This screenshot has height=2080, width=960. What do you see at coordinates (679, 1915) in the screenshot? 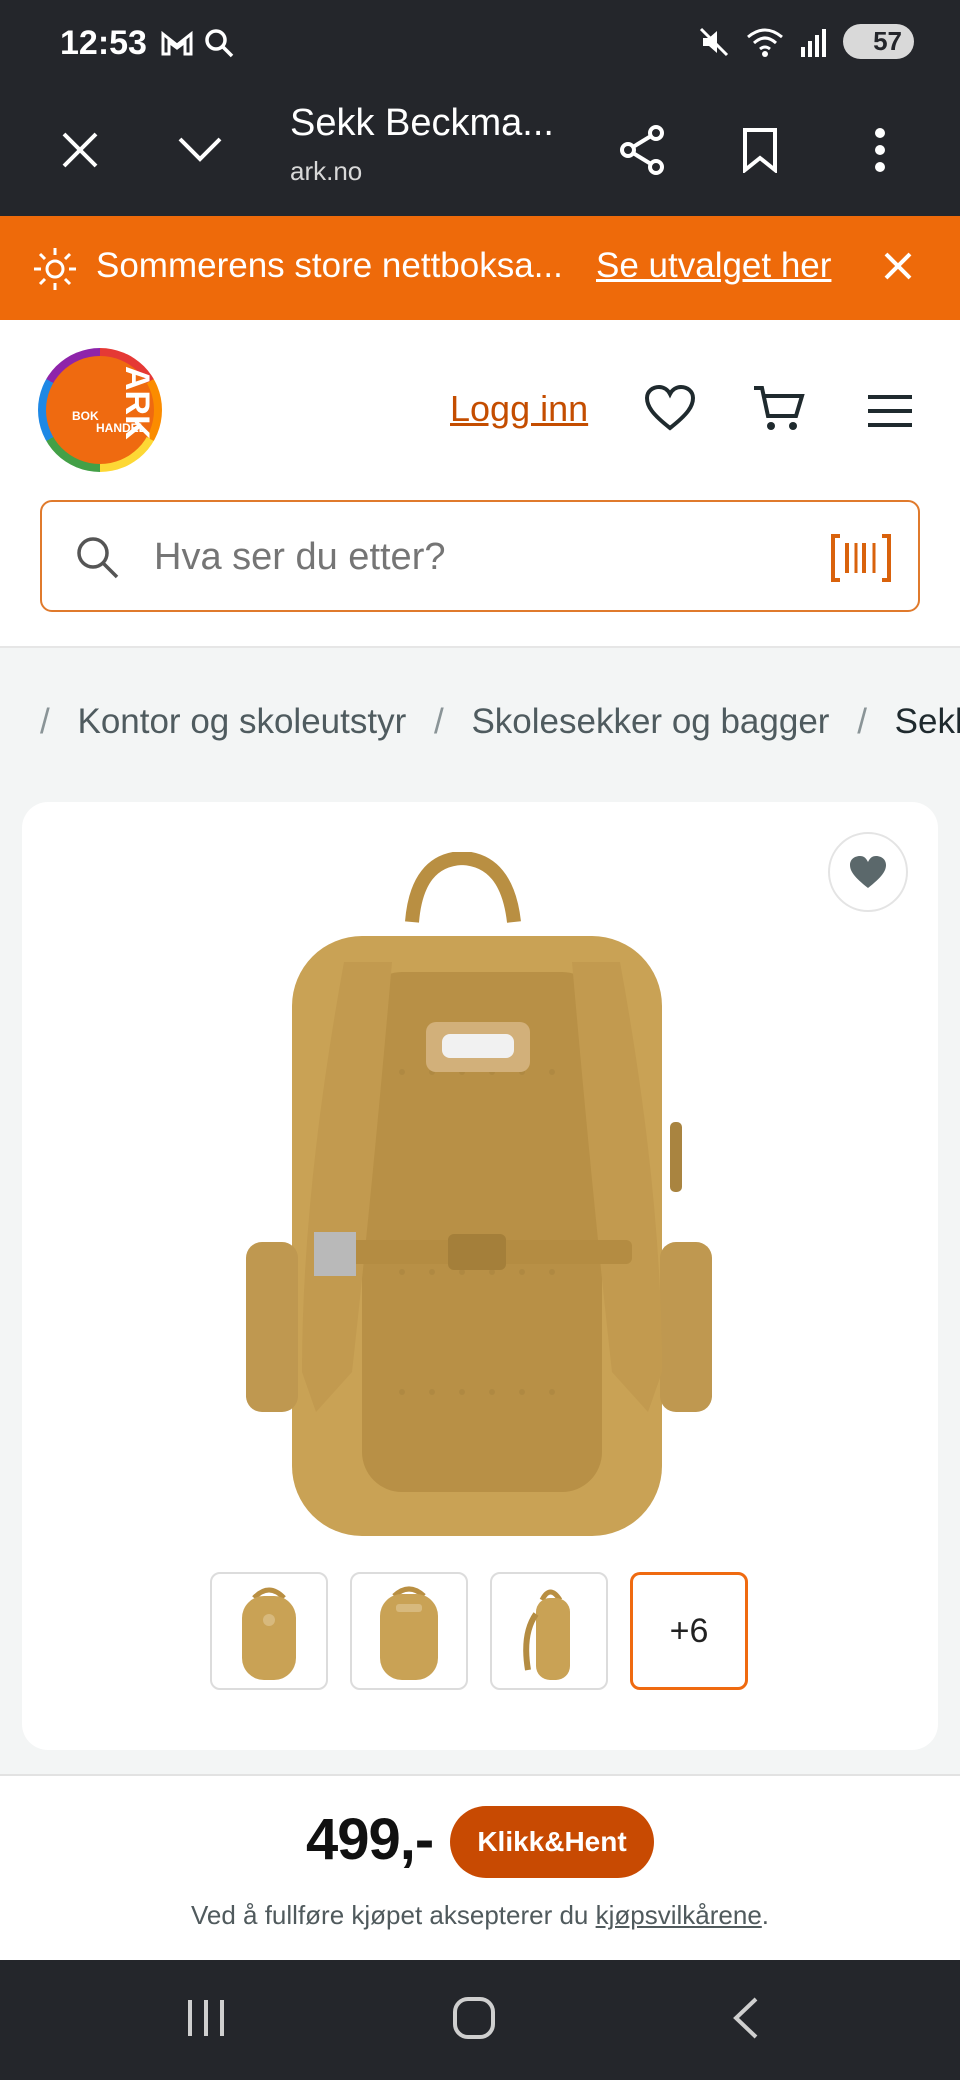
I see `terms-link: kjøpsvilkårene` at bounding box center [679, 1915].